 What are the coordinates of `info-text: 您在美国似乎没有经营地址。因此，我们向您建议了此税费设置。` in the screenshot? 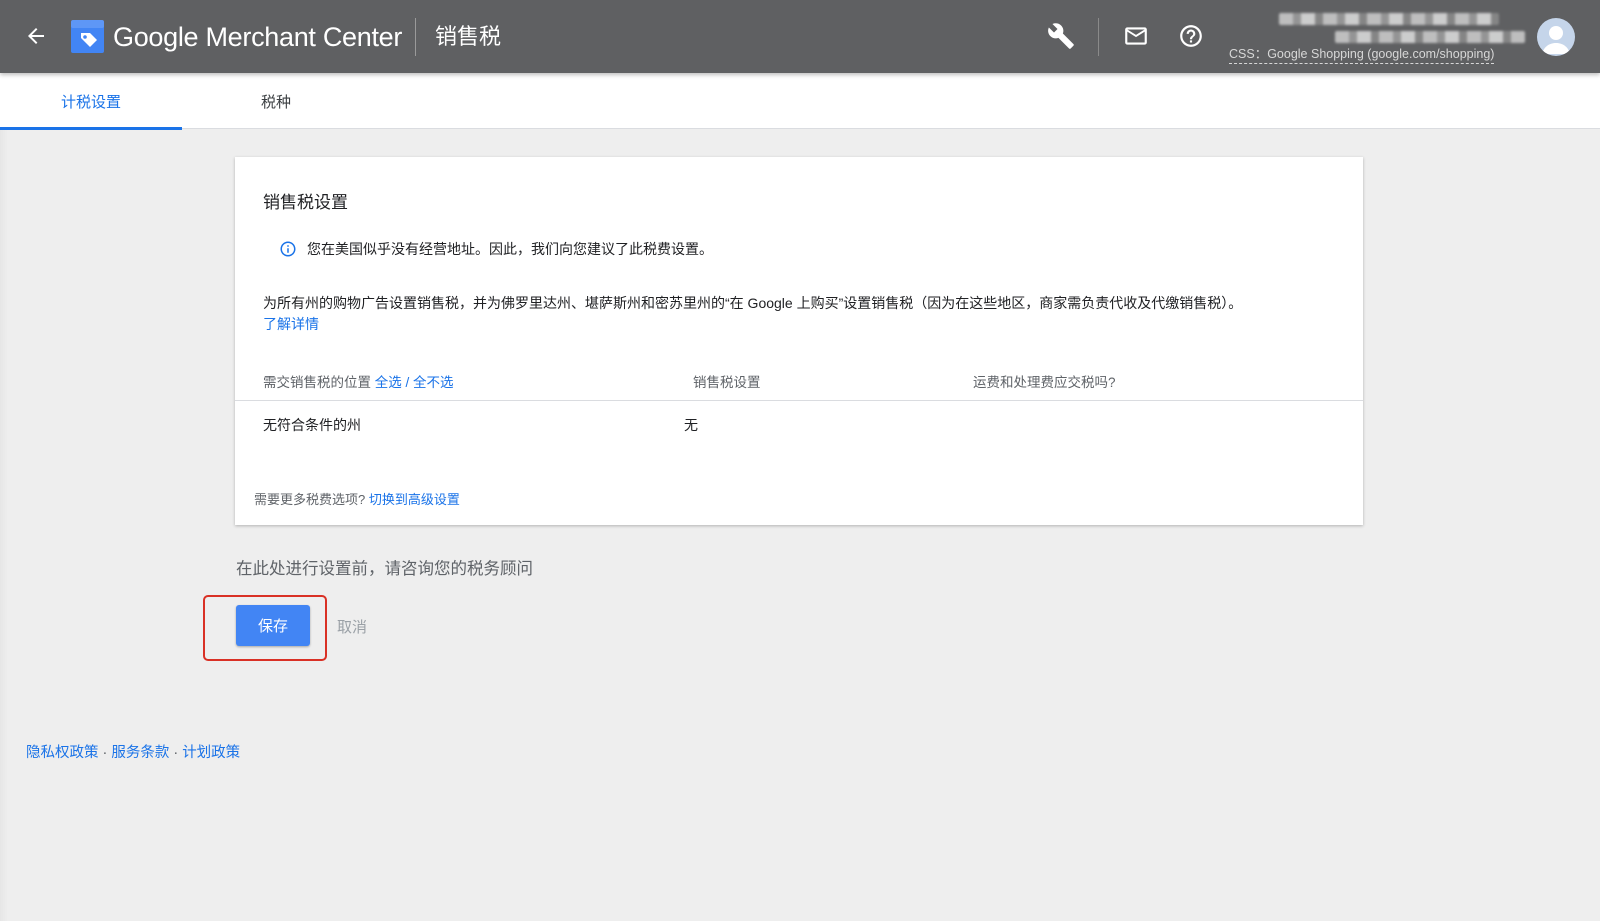 It's located at (510, 249).